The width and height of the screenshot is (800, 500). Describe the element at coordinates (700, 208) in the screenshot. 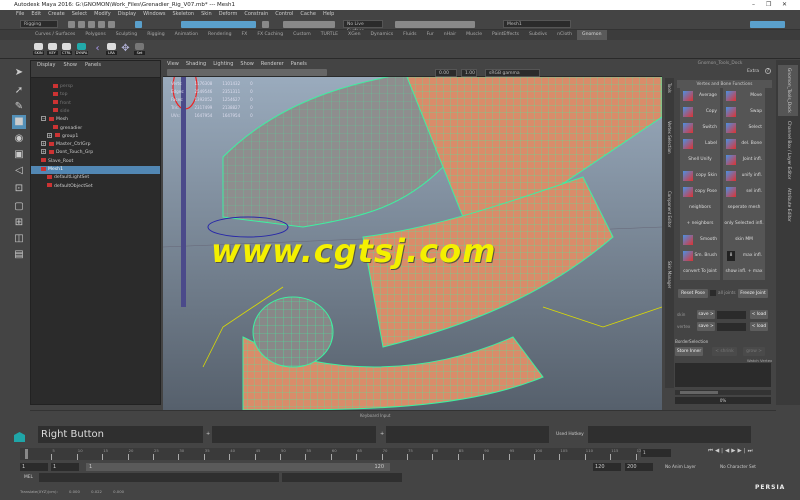

I see `tool-button-neighbors: neighbors` at that location.